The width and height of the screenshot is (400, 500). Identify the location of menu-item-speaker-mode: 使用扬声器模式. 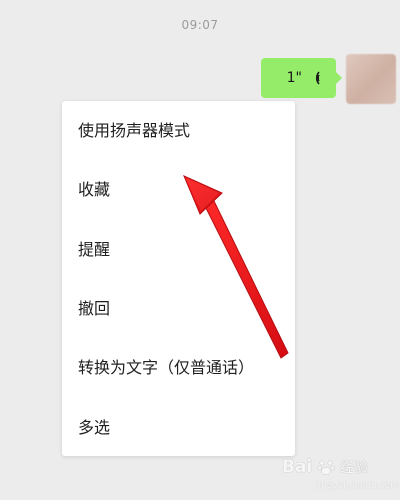
(134, 131).